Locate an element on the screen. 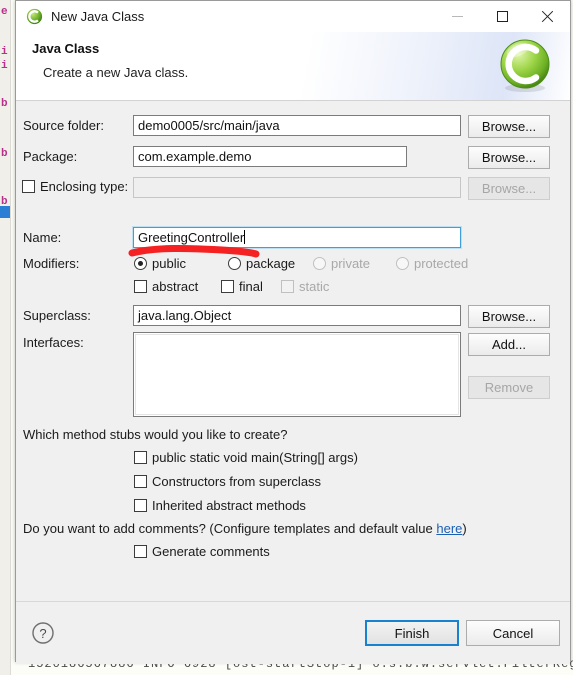  text-caret is located at coordinates (245, 237).